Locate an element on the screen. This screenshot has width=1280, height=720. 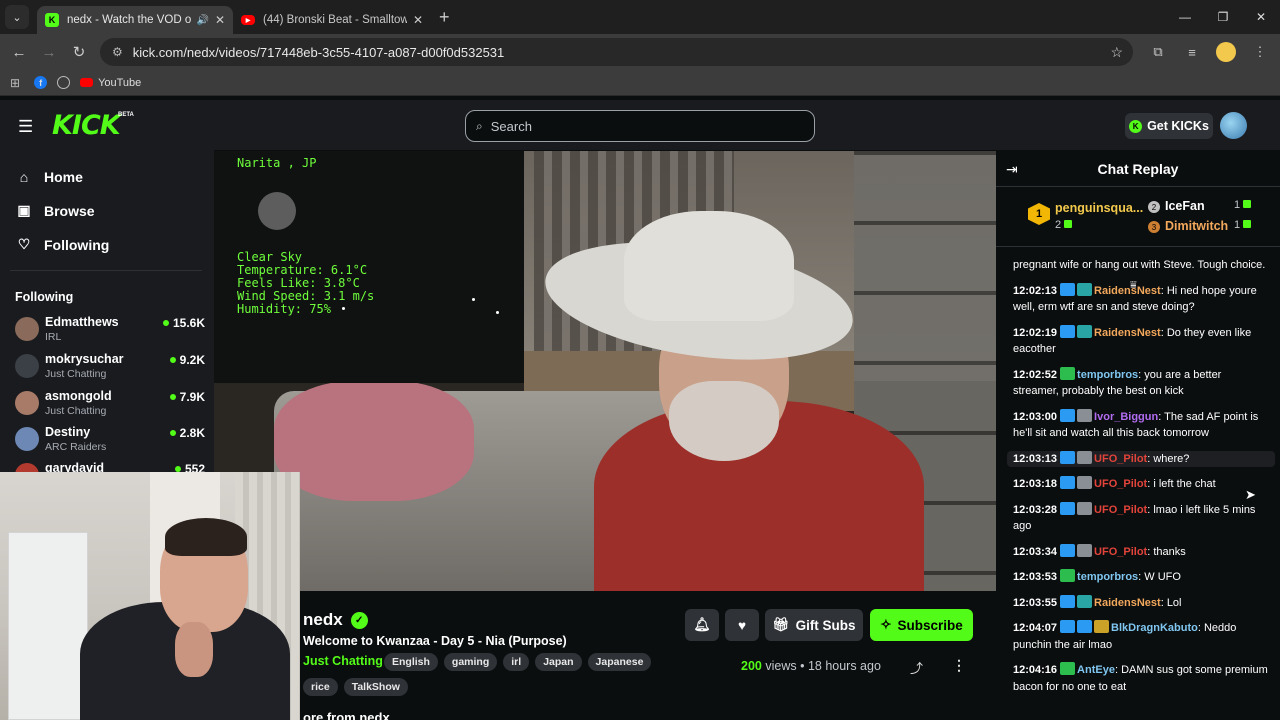
chat-timestamp: 12:02:13 is located at coordinates (1035, 290).